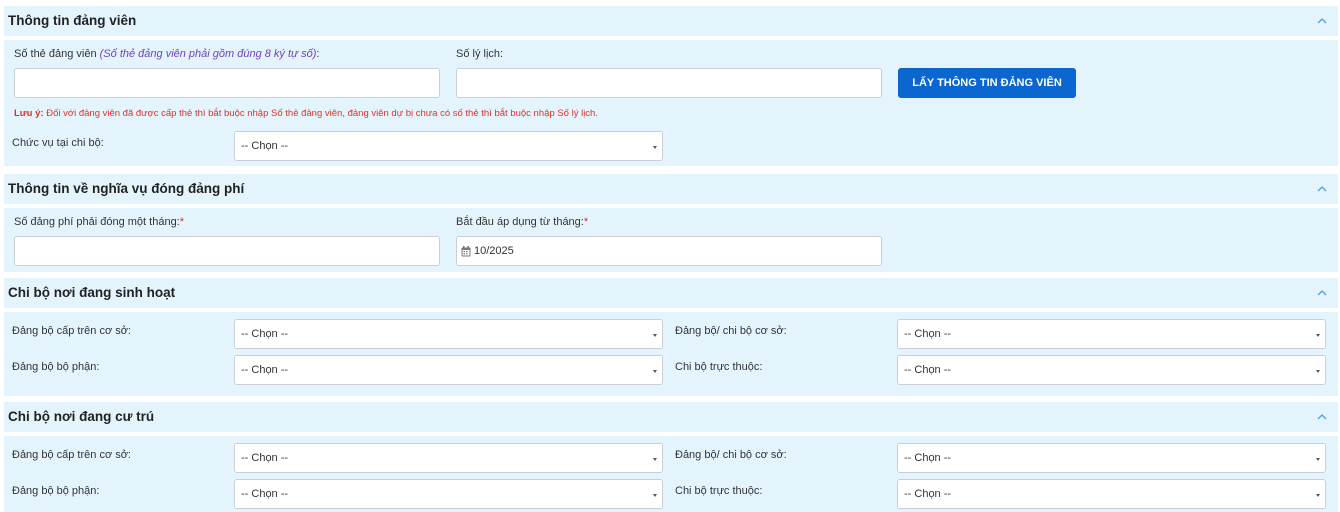 Image resolution: width=1340 pixels, height=512 pixels. Describe the element at coordinates (522, 222) in the screenshot. I see `start-month-label: Bắt đầu áp dụng từ tháng:*` at that location.